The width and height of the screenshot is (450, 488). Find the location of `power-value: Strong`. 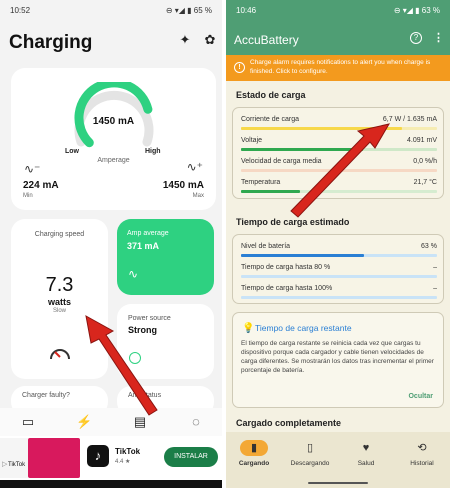

power-value: Strong is located at coordinates (142, 330).